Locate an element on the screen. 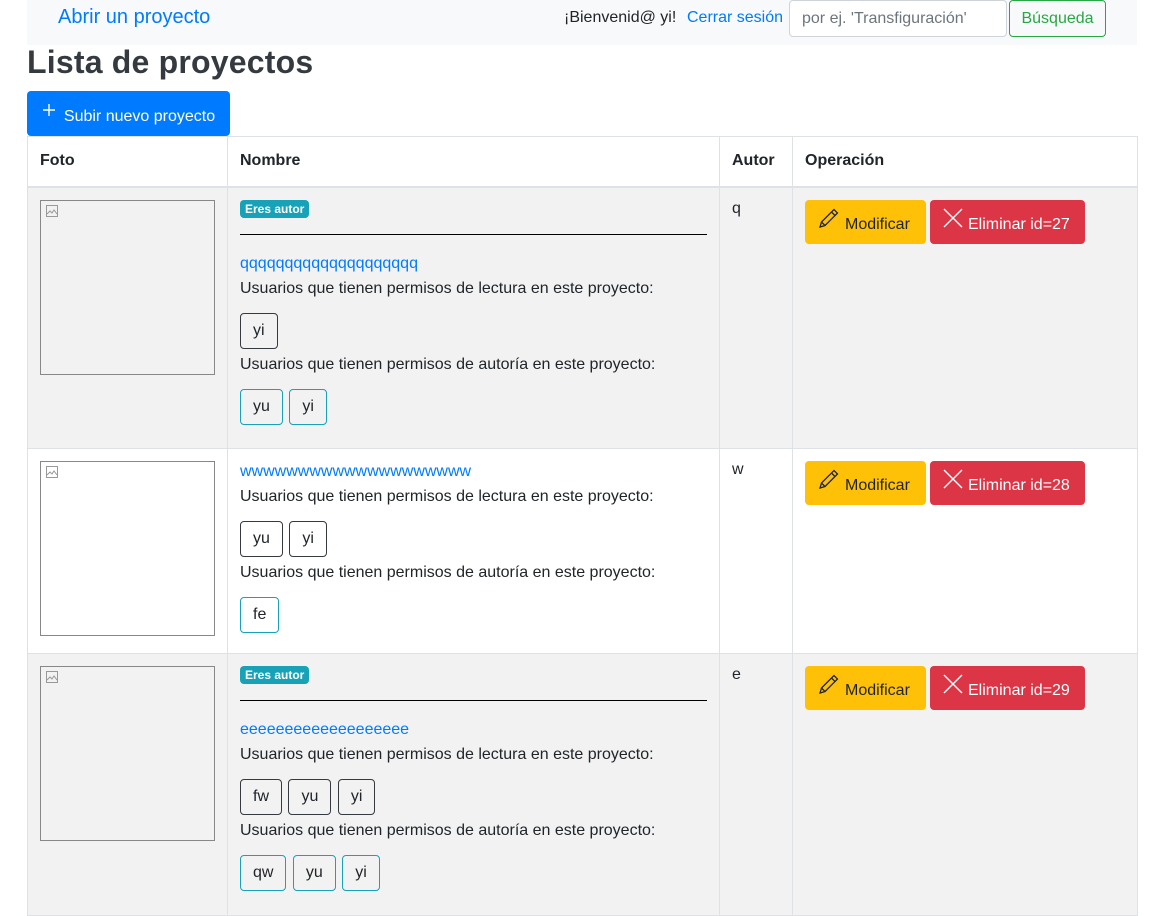  delete-label: Eliminar id=28 is located at coordinates (1019, 485).